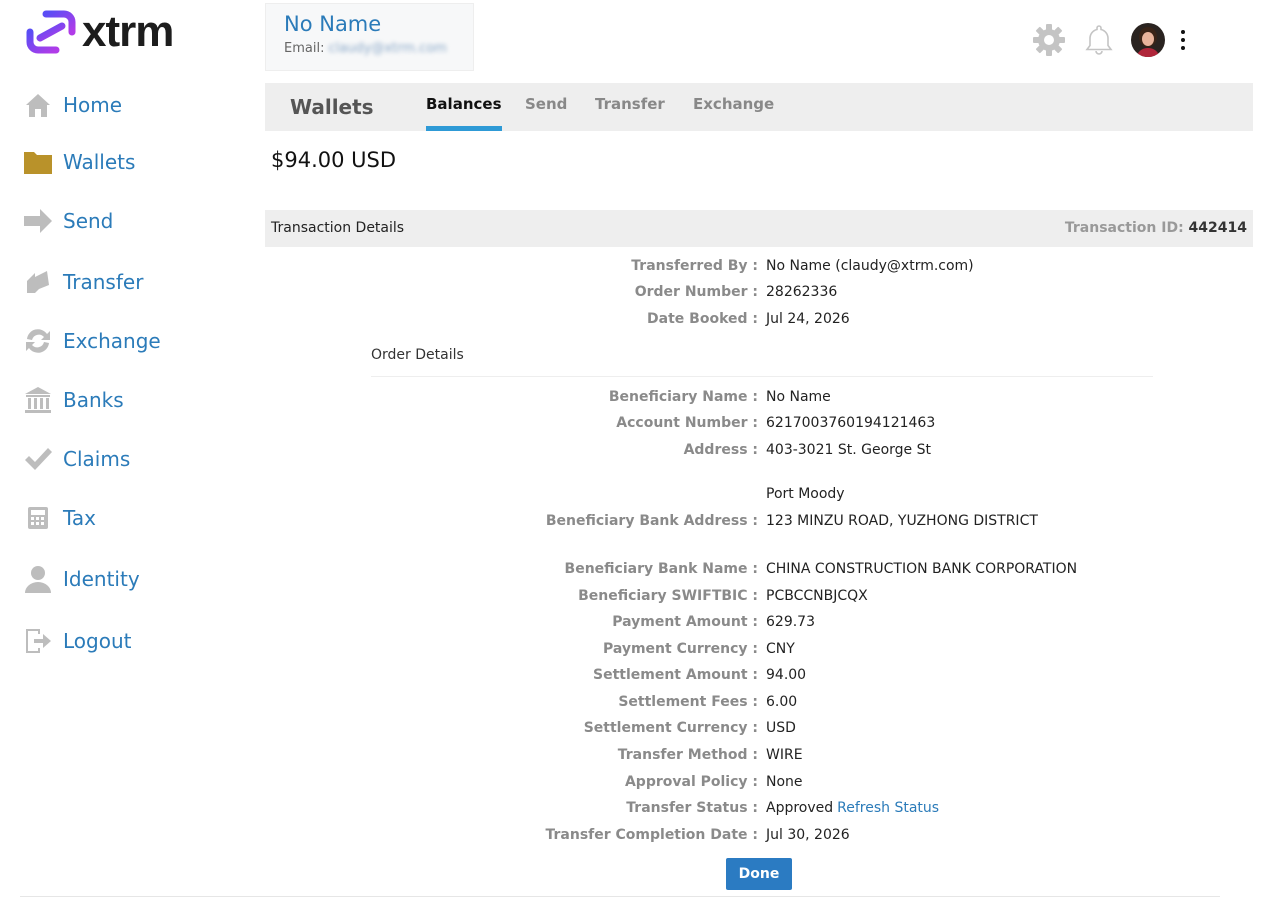  Describe the element at coordinates (546, 113) in the screenshot. I see `tab-send: Send` at that location.